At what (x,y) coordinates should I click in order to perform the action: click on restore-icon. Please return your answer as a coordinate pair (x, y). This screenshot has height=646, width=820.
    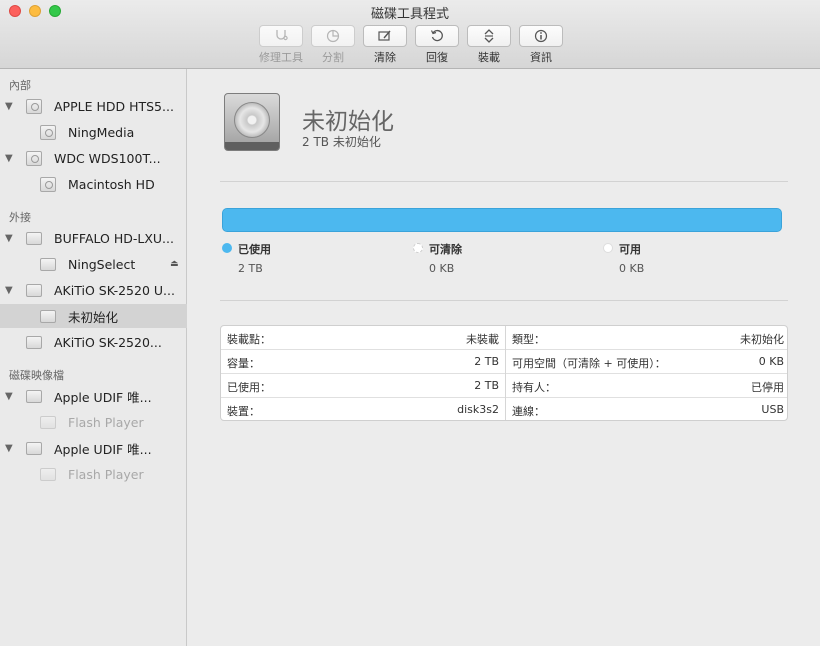
    Looking at the image, I should click on (437, 36).